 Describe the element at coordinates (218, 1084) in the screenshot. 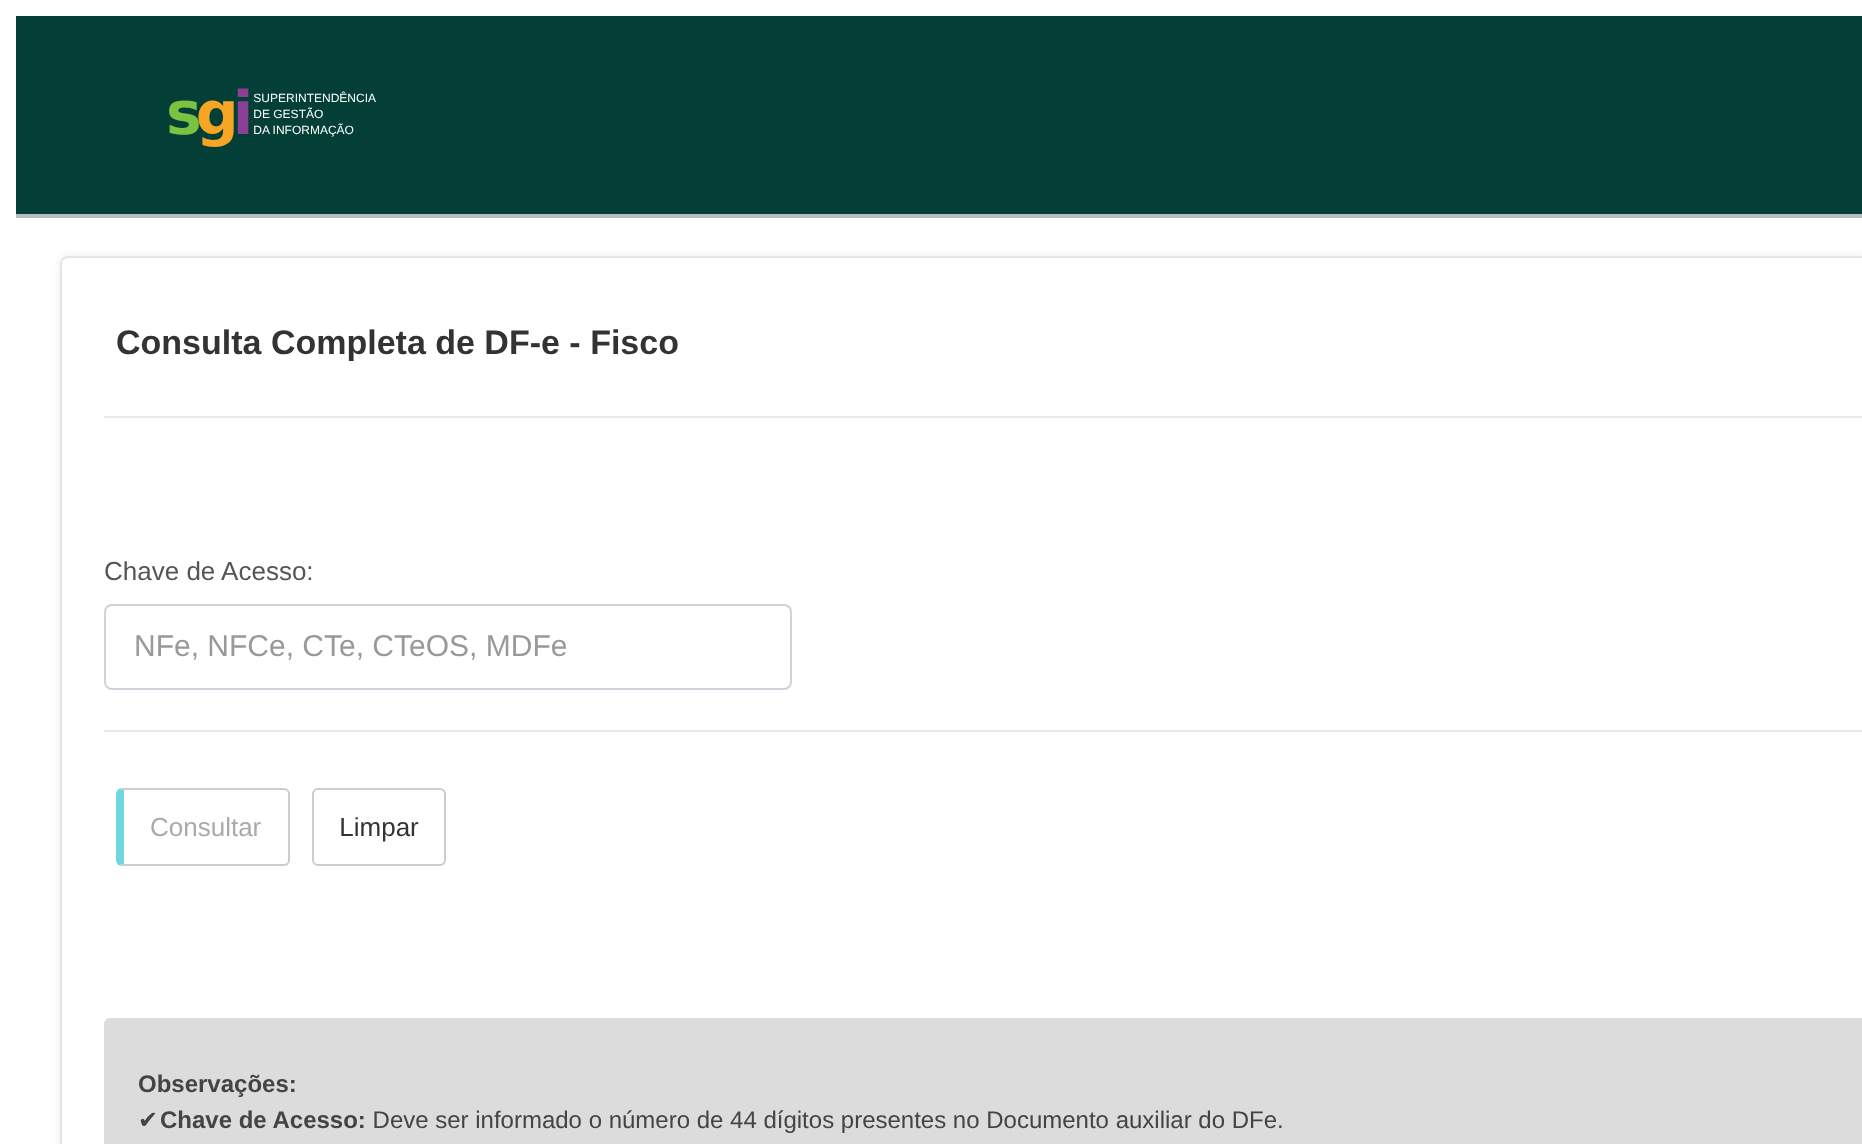

I see `notes-title: Observações:` at that location.